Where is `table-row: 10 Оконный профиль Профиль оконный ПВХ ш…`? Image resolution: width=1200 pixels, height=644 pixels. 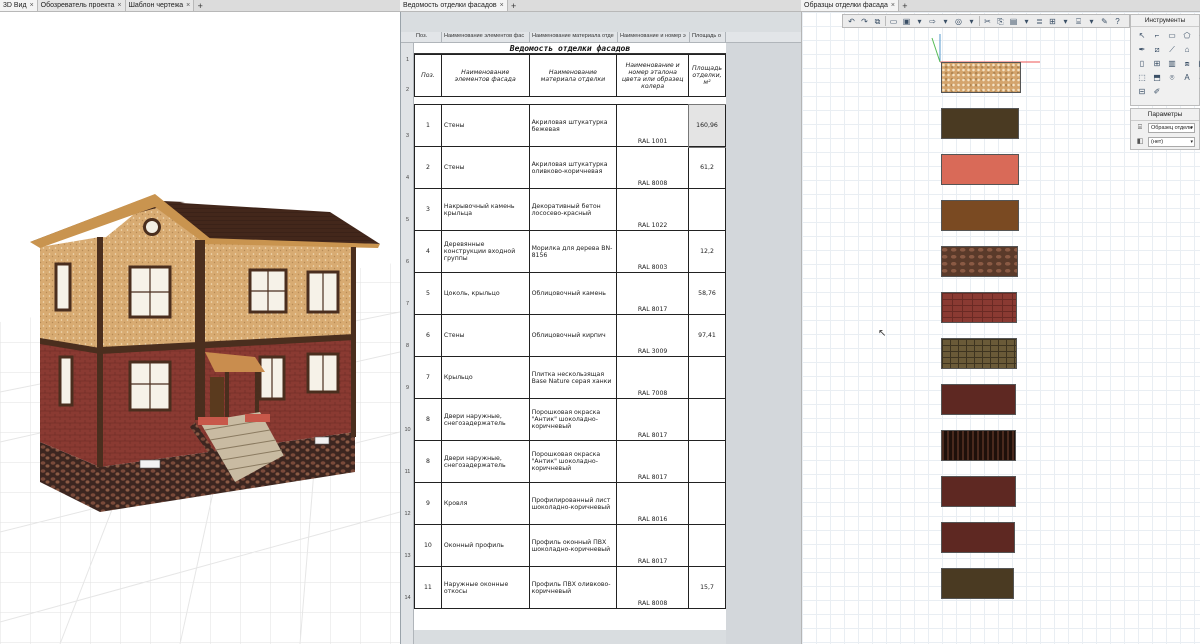
table-row: 10 Оконный профиль Профиль оконный ПВХ ш… is located at coordinates (570, 545).